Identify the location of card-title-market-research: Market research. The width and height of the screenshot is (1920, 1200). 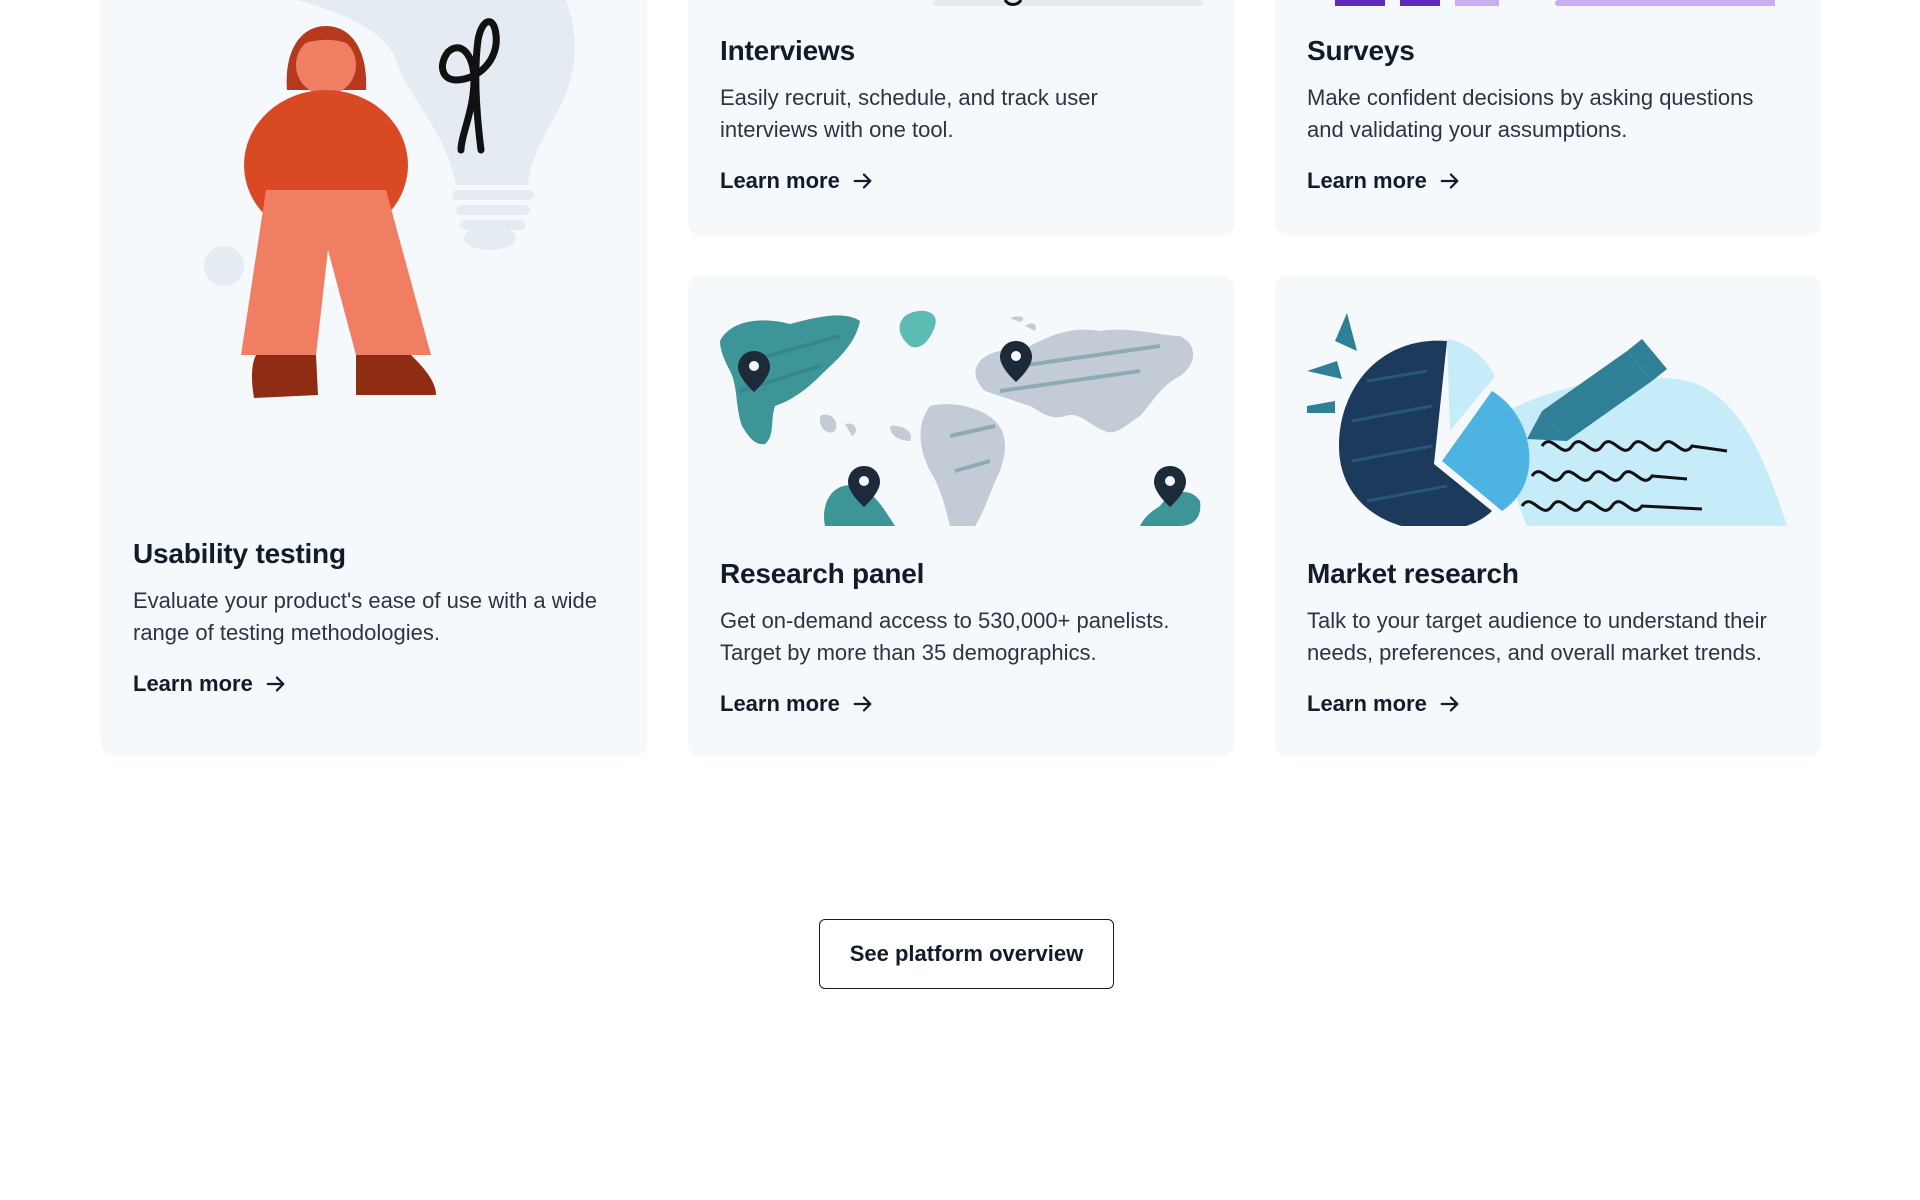
(1413, 573).